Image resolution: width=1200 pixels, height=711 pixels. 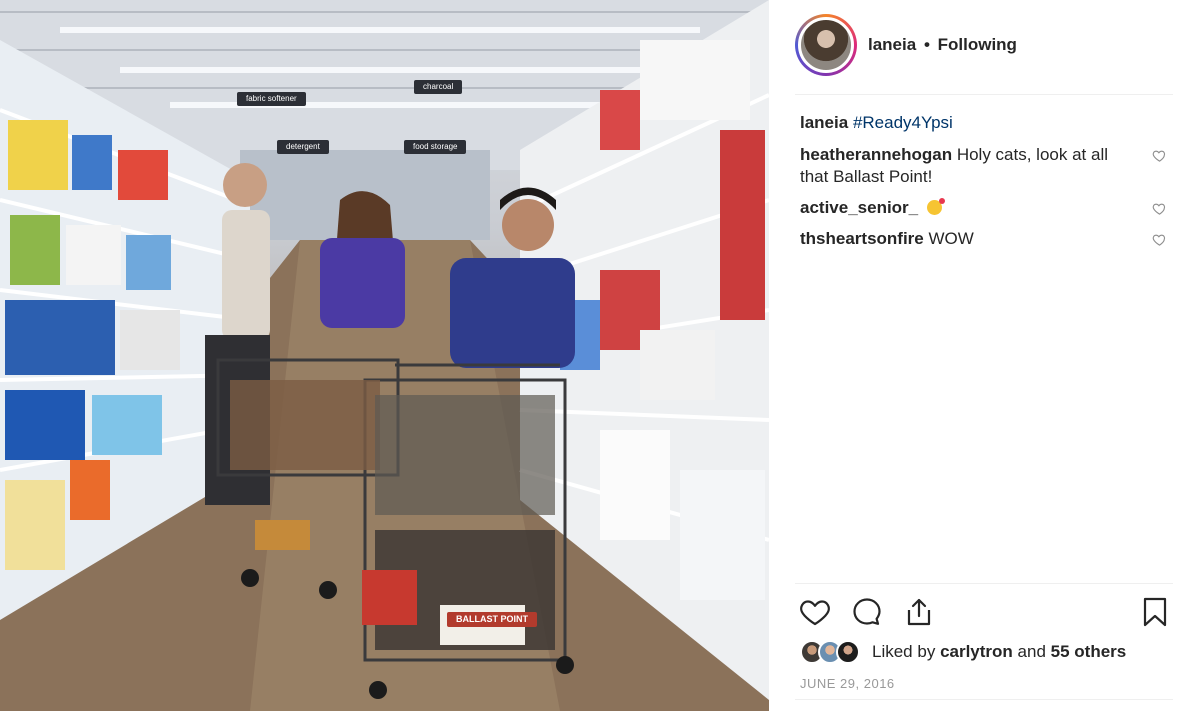 I want to click on share-upload-icon, so click(x=919, y=612).